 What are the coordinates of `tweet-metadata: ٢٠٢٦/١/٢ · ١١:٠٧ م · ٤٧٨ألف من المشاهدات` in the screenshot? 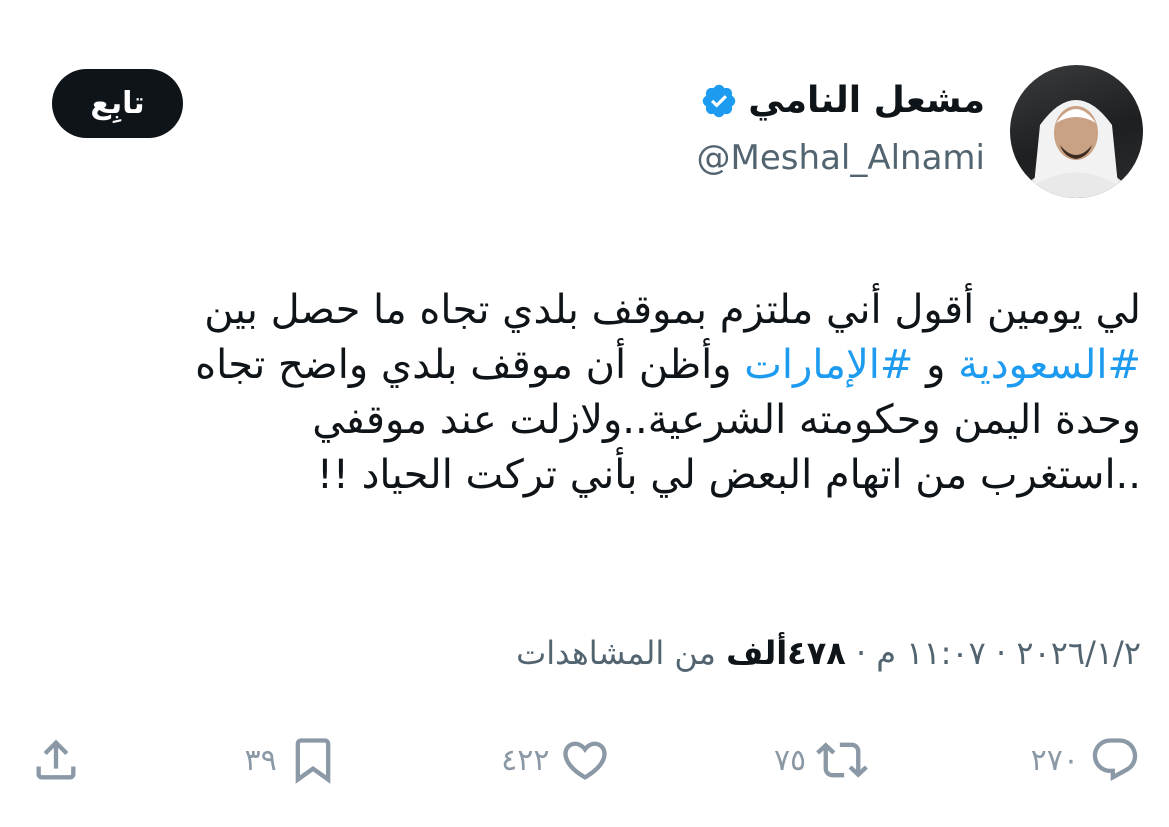 It's located at (828, 653).